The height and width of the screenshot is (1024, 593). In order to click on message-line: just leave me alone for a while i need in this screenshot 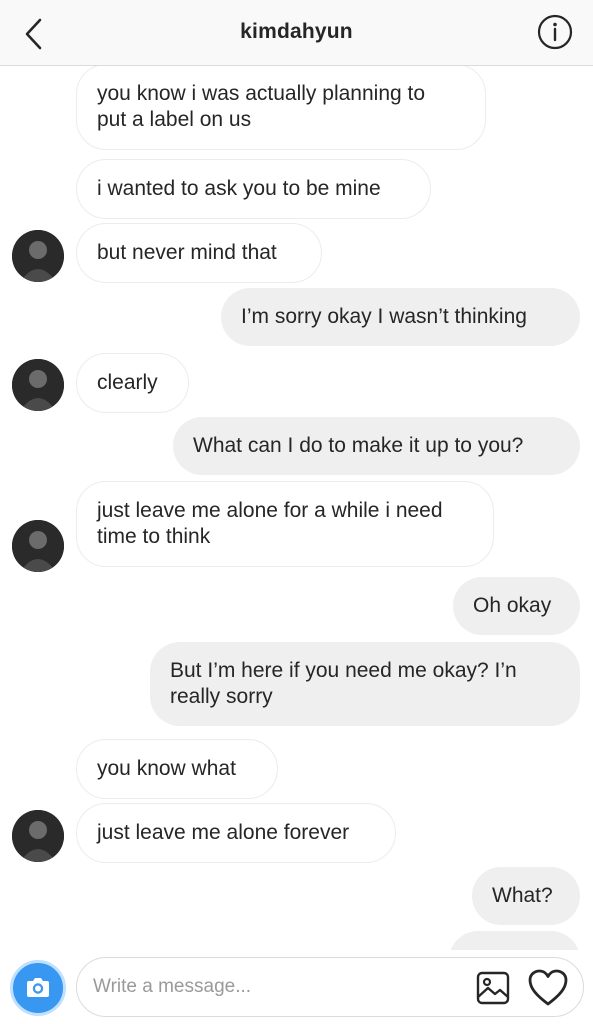, I will do `click(270, 510)`.